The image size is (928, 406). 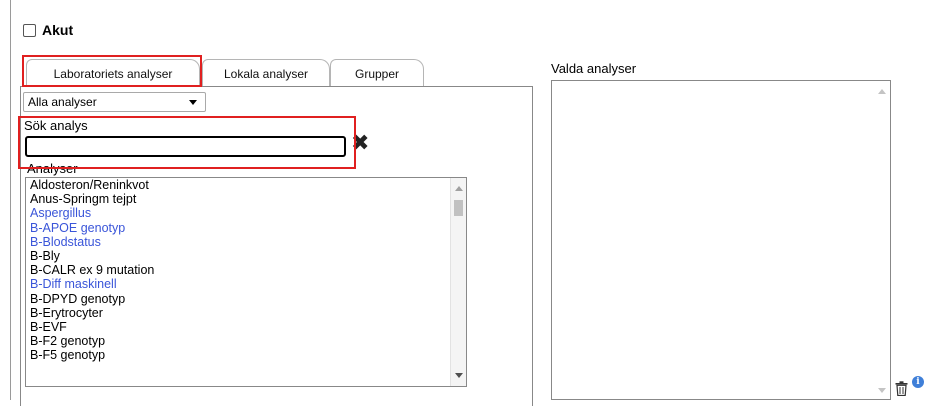 I want to click on list-item: B-F5 genotyp, so click(x=246, y=355).